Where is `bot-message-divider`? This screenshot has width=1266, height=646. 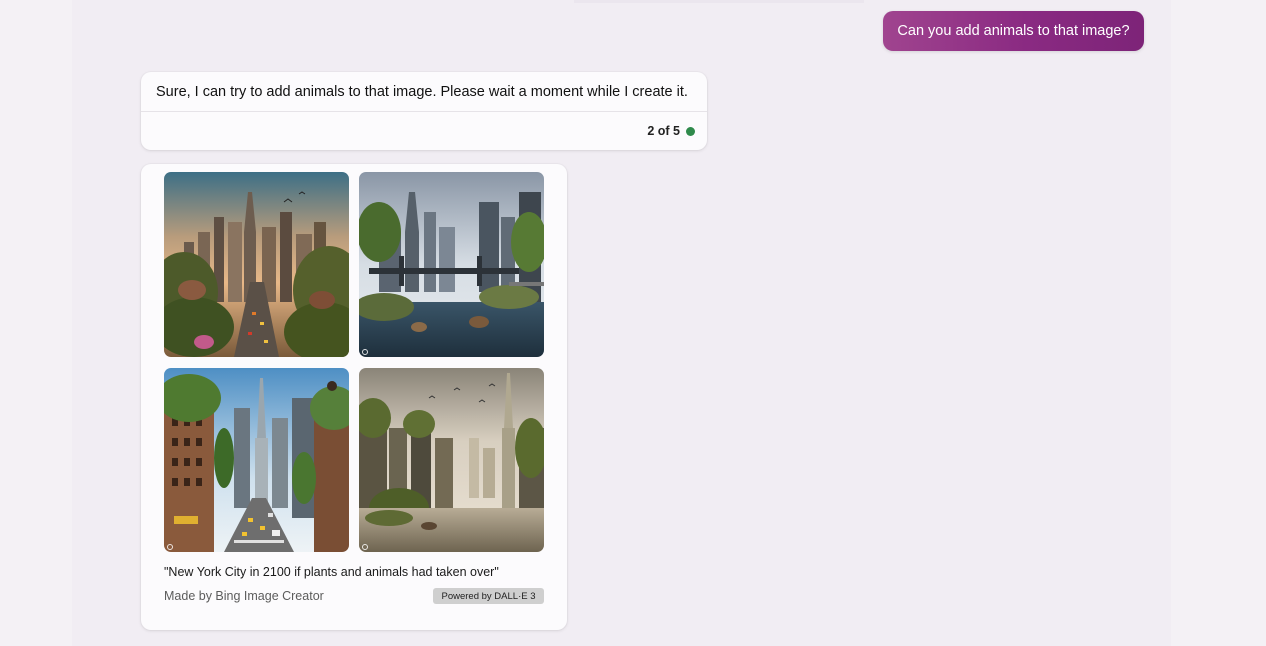
bot-message-divider is located at coordinates (424, 111).